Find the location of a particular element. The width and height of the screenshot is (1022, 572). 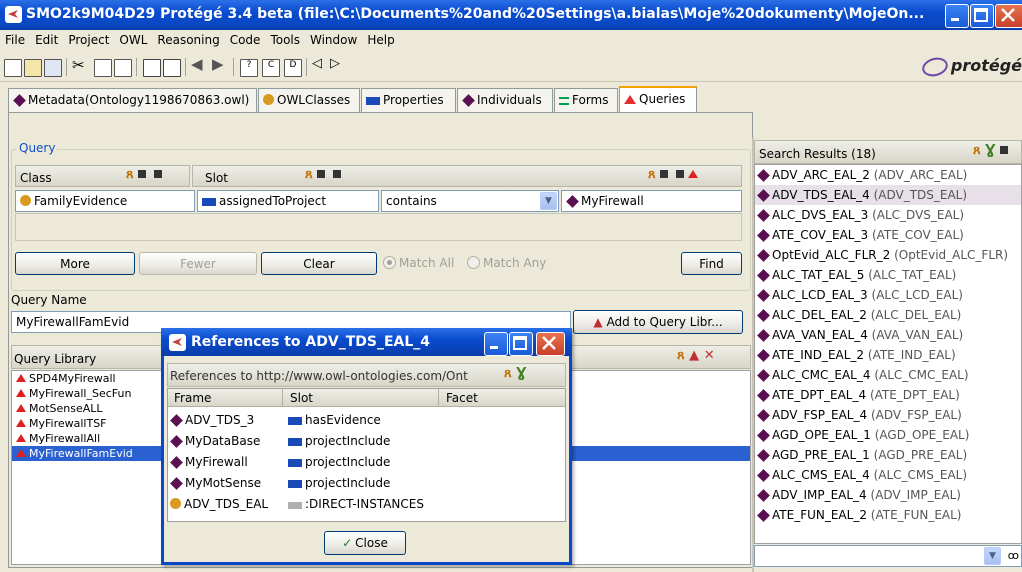

column-header-slot: Slot is located at coordinates (301, 398).